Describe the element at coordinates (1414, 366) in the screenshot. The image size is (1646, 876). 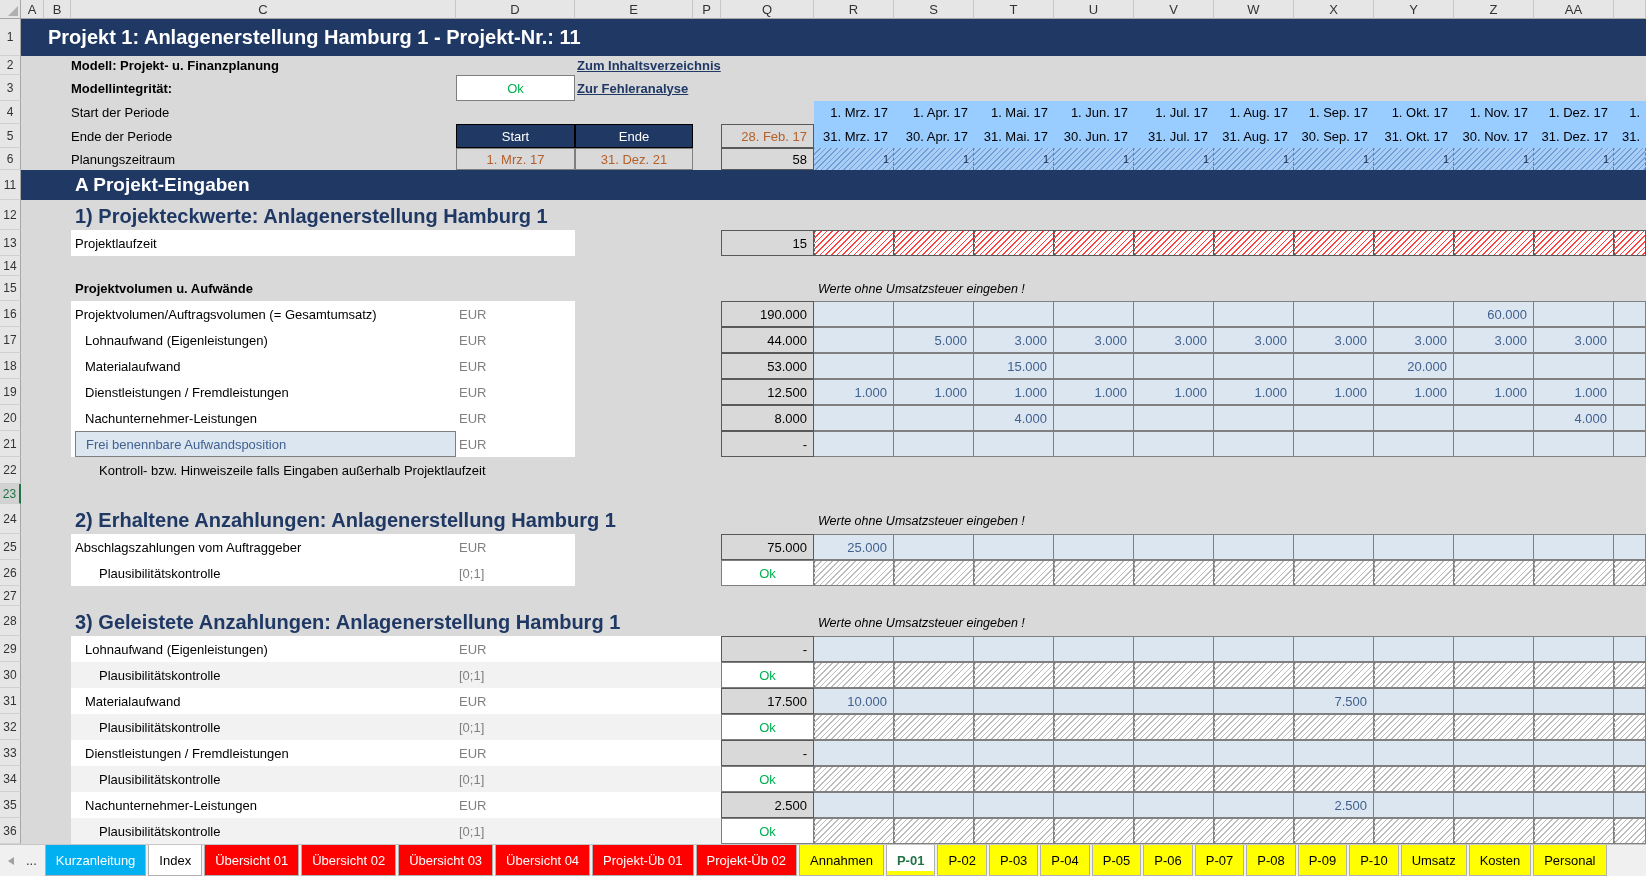
I see `input-cell: 20.000` at that location.